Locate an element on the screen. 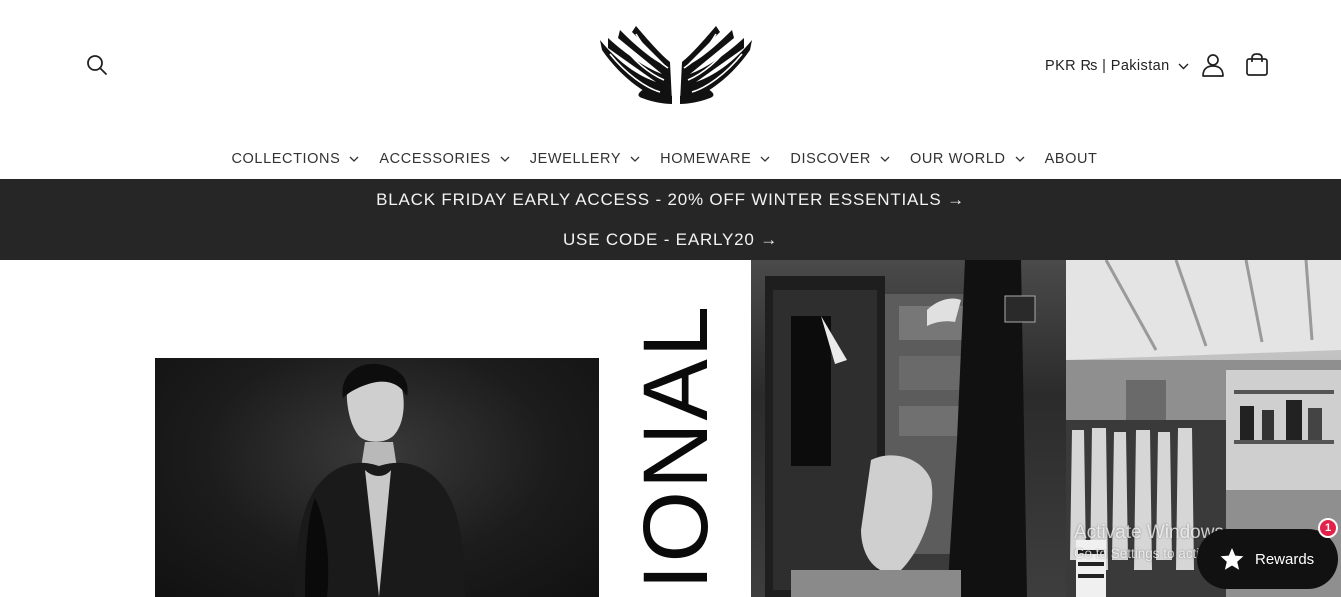  nav-item-accessories: ACCESSORIES is located at coordinates (444, 159).